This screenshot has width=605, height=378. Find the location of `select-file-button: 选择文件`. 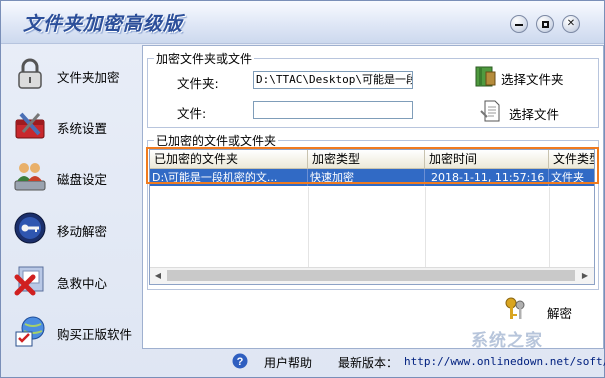

select-file-button: 选择文件 is located at coordinates (531, 112).